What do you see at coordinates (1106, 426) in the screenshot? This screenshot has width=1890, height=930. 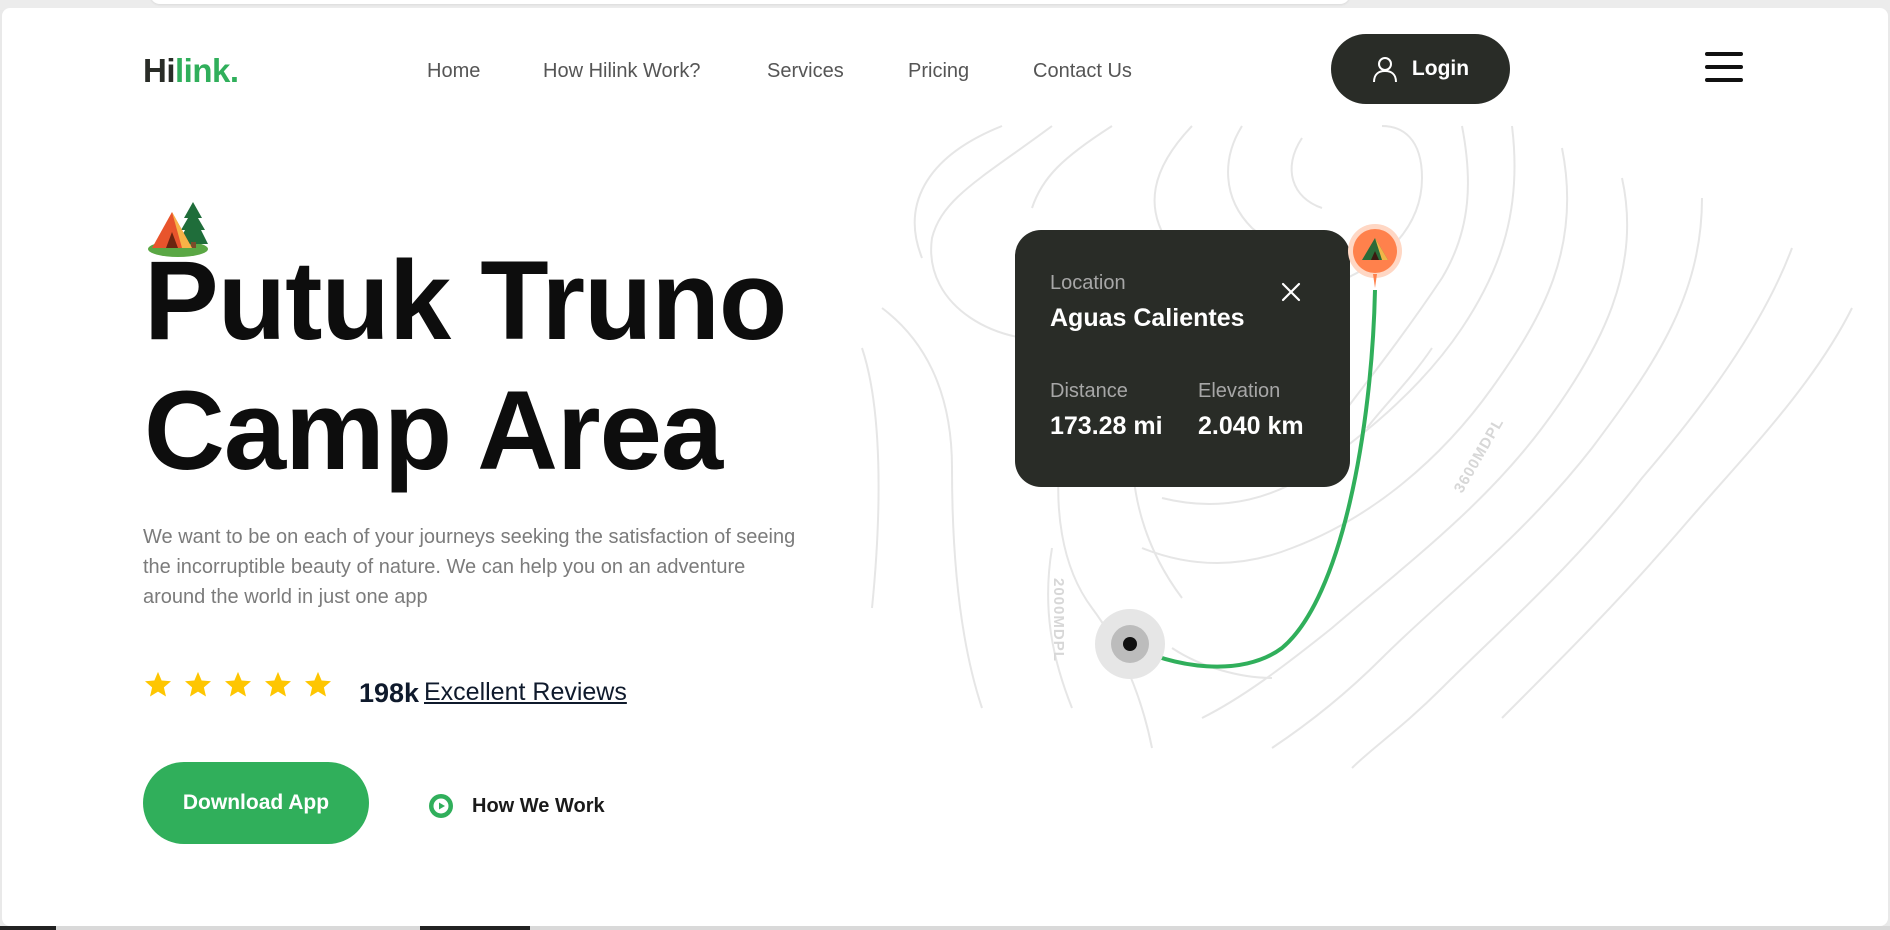 I see `distance-value: 173.28 mi` at bounding box center [1106, 426].